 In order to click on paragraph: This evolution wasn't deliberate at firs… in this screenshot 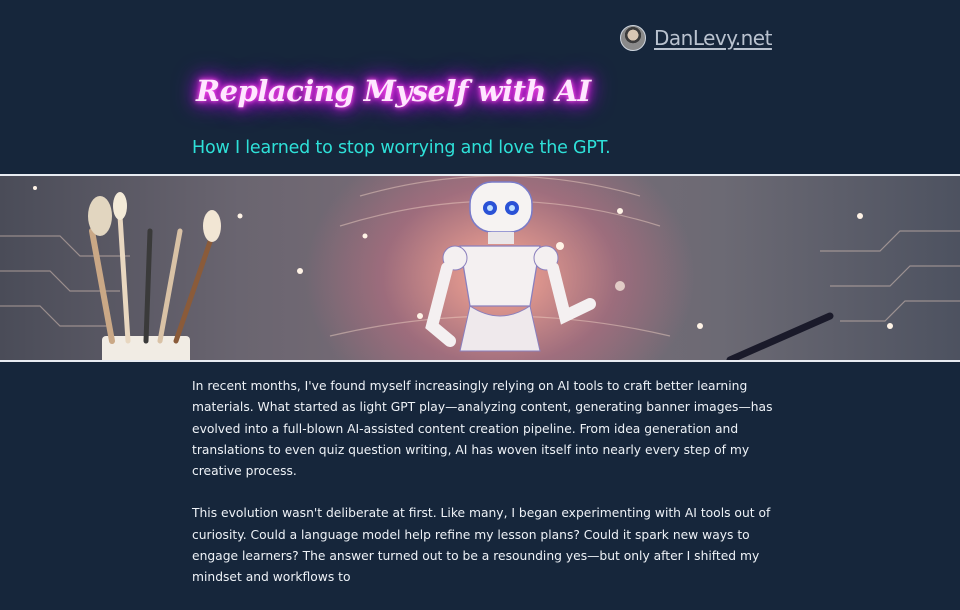, I will do `click(481, 545)`.